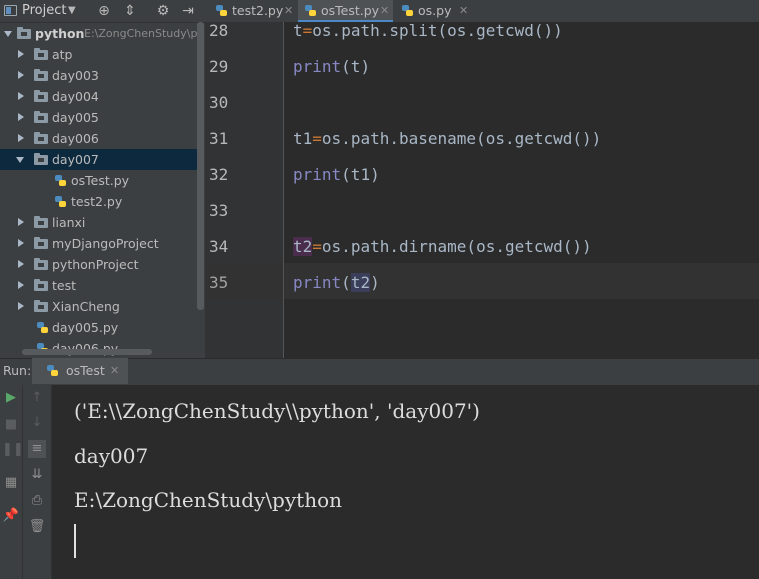 The width and height of the screenshot is (759, 579). Describe the element at coordinates (44, 10) in the screenshot. I see `project-view-title: Project` at that location.